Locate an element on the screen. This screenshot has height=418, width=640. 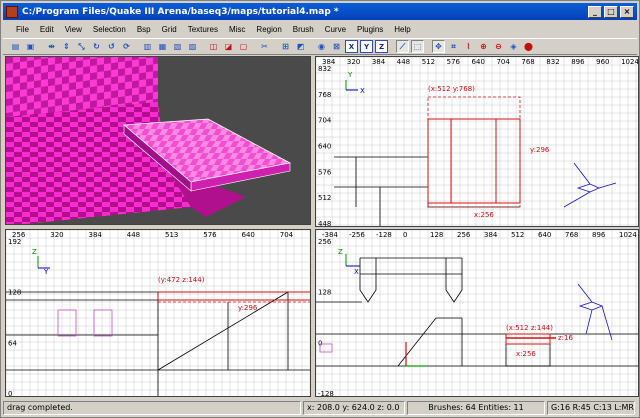
drag-vertices-icon: ⬚ is located at coordinates (417, 46).